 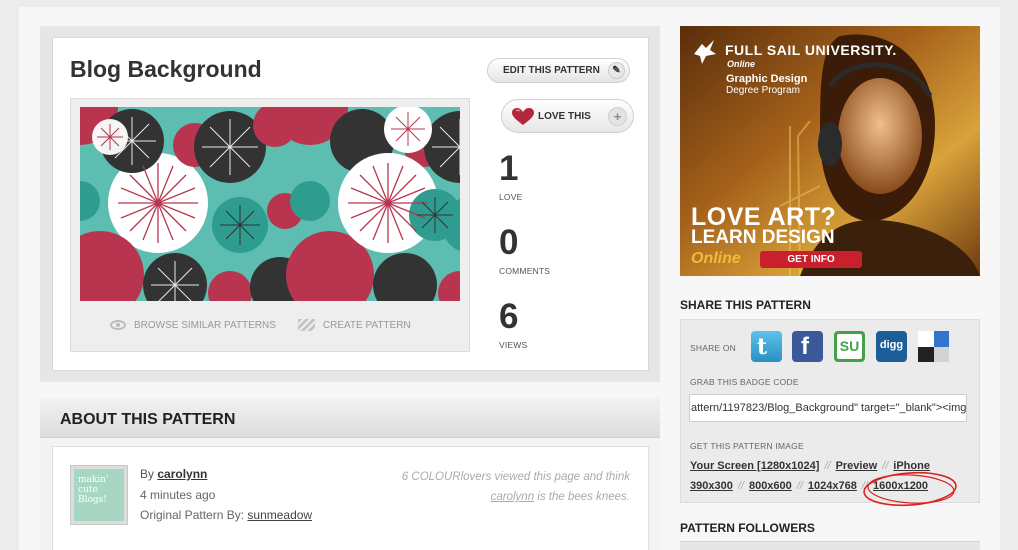 What do you see at coordinates (747, 446) in the screenshot?
I see `pattern-image-label: GET THIS PATTERN IMAGE` at bounding box center [747, 446].